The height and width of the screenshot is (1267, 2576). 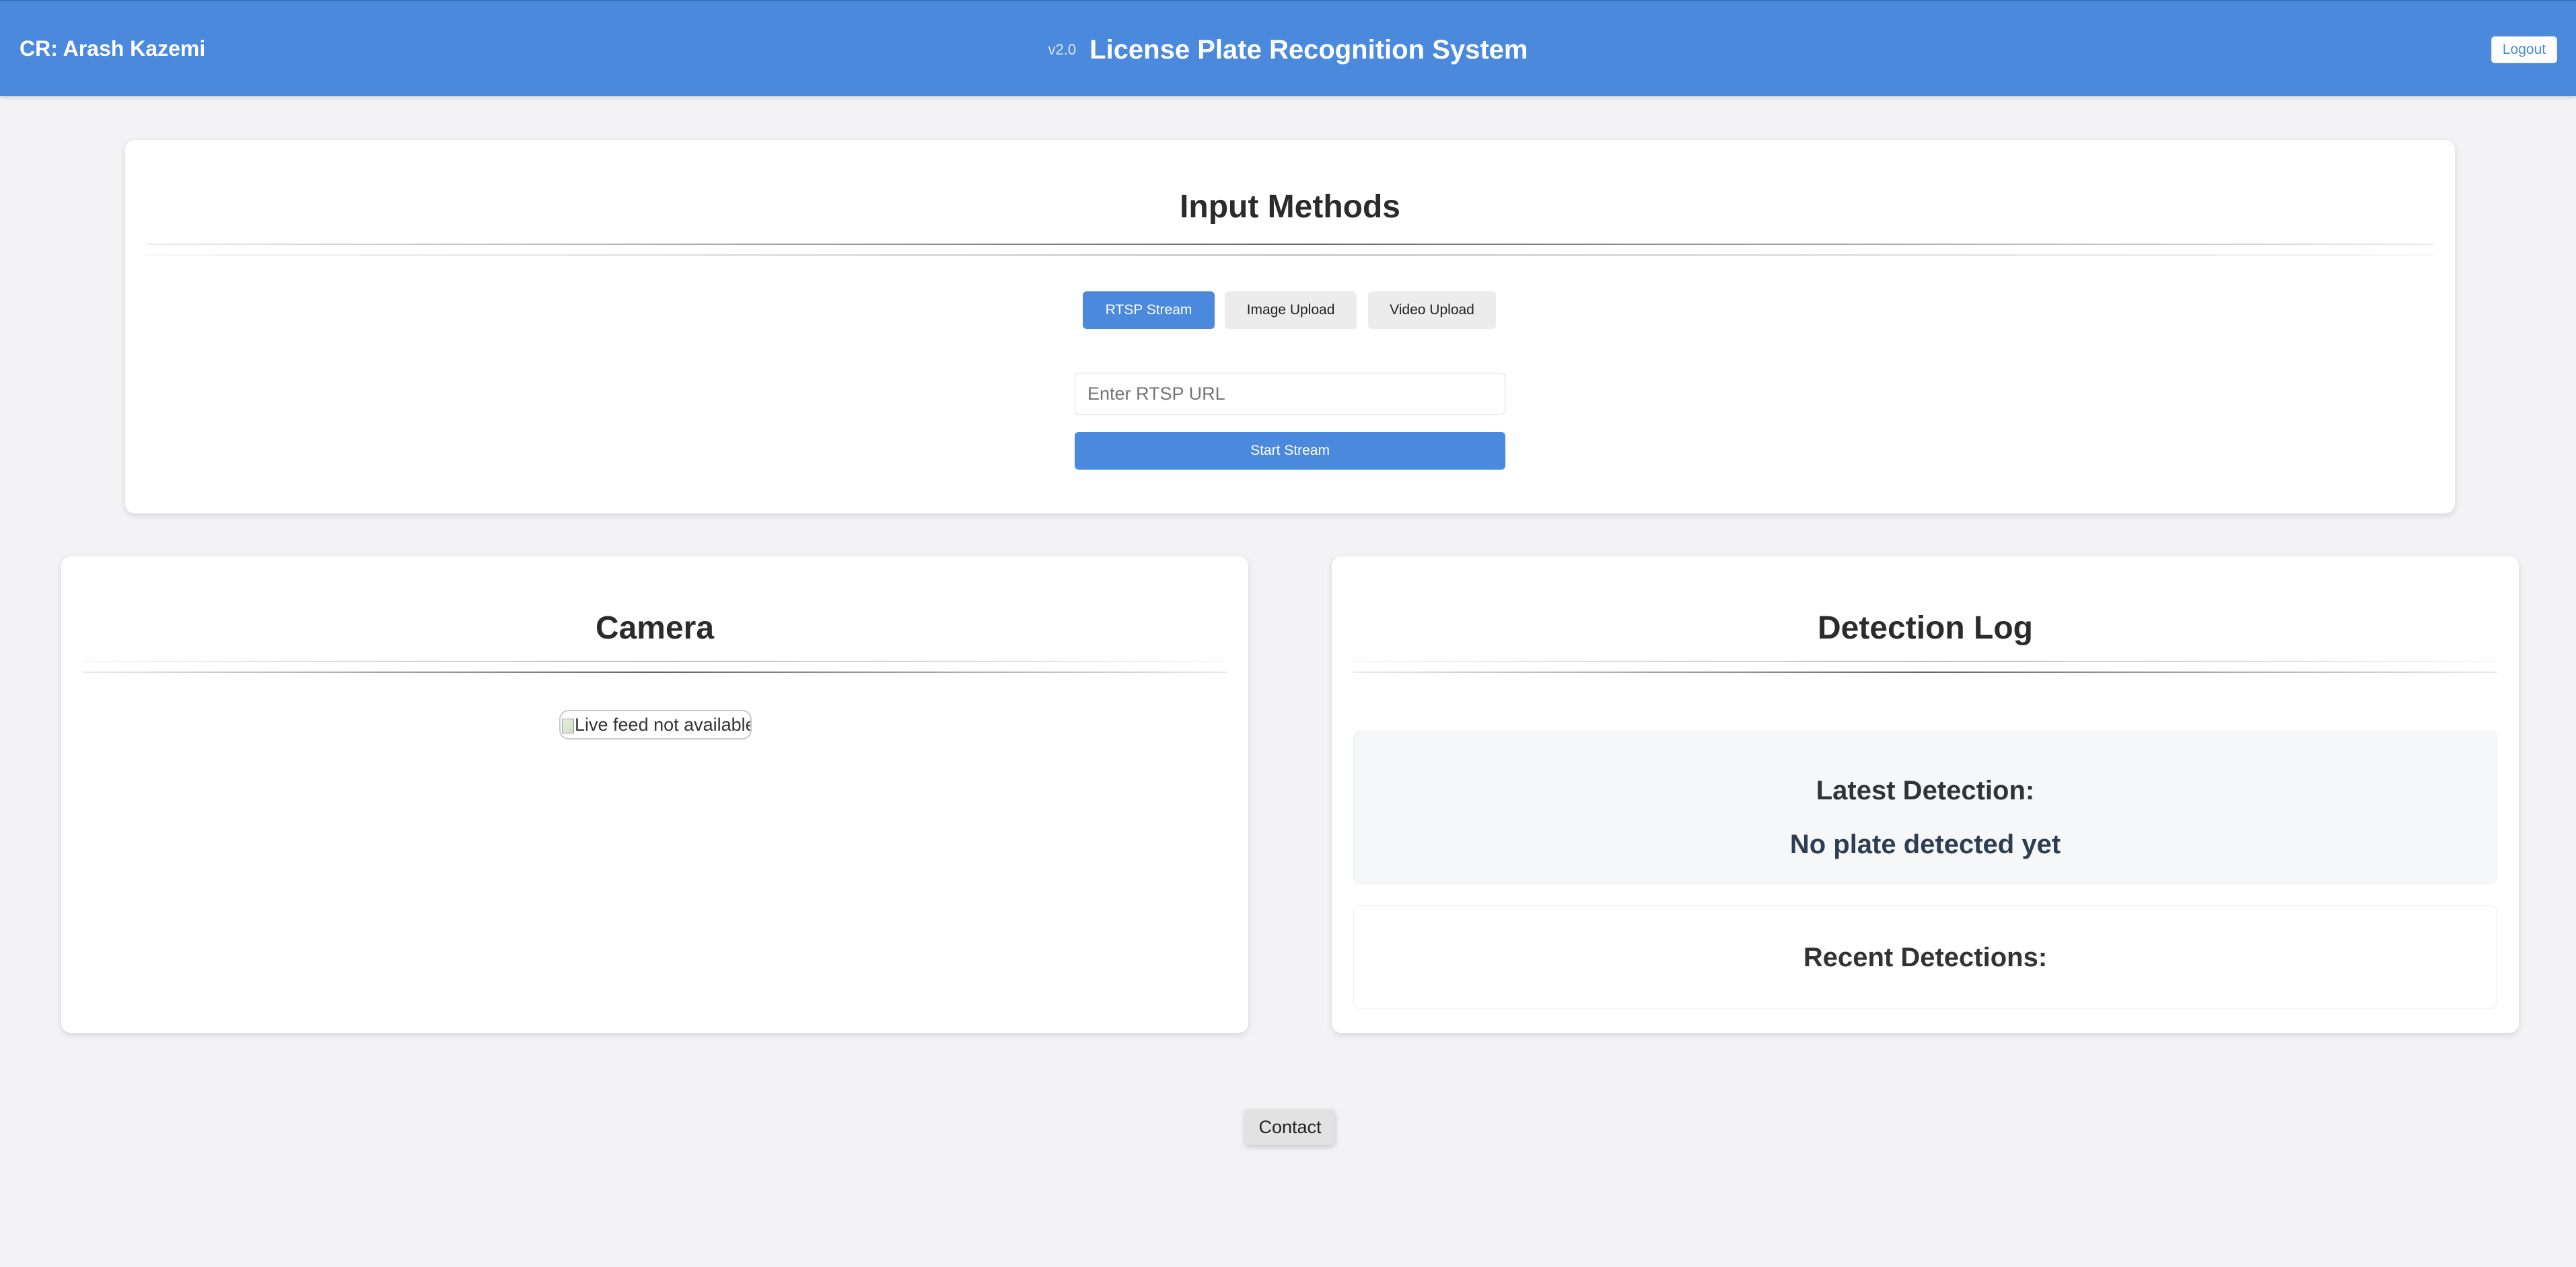 I want to click on live-feed-image: Live feed not available, so click(x=655, y=724).